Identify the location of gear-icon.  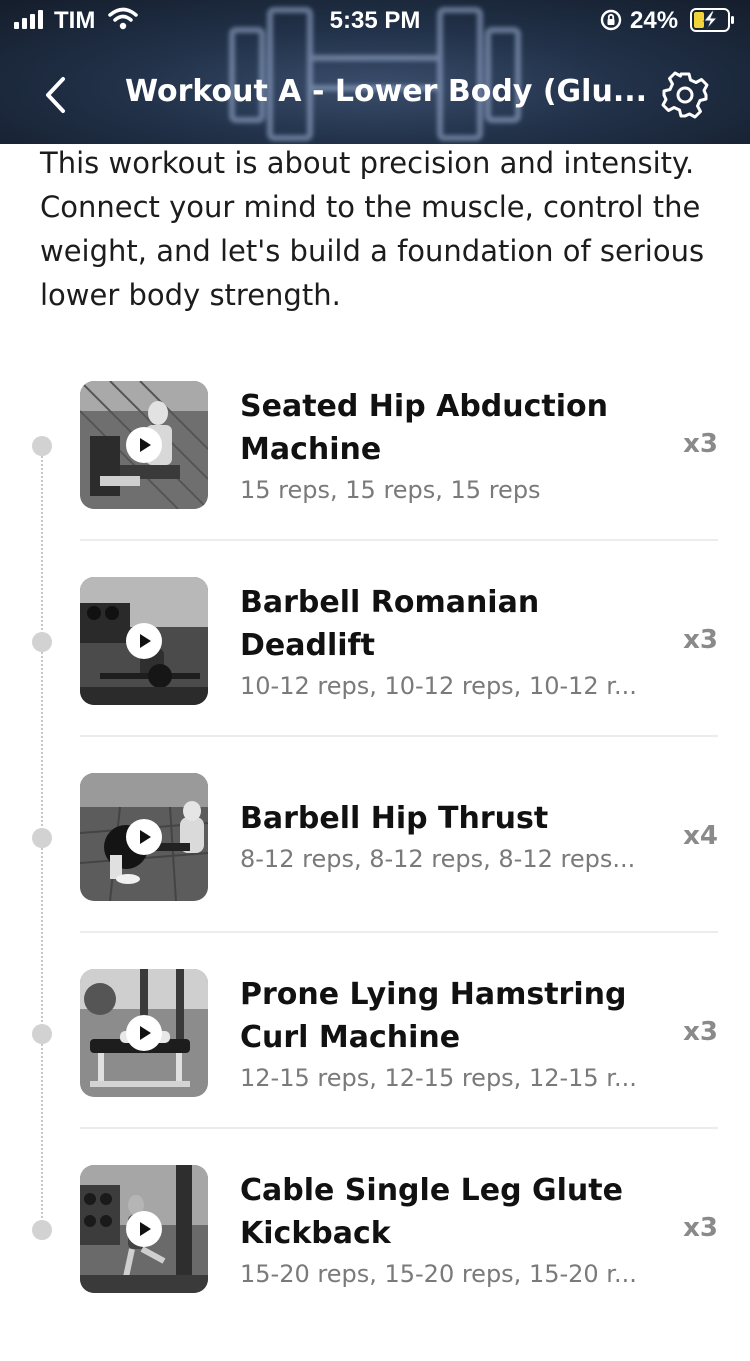
(685, 95).